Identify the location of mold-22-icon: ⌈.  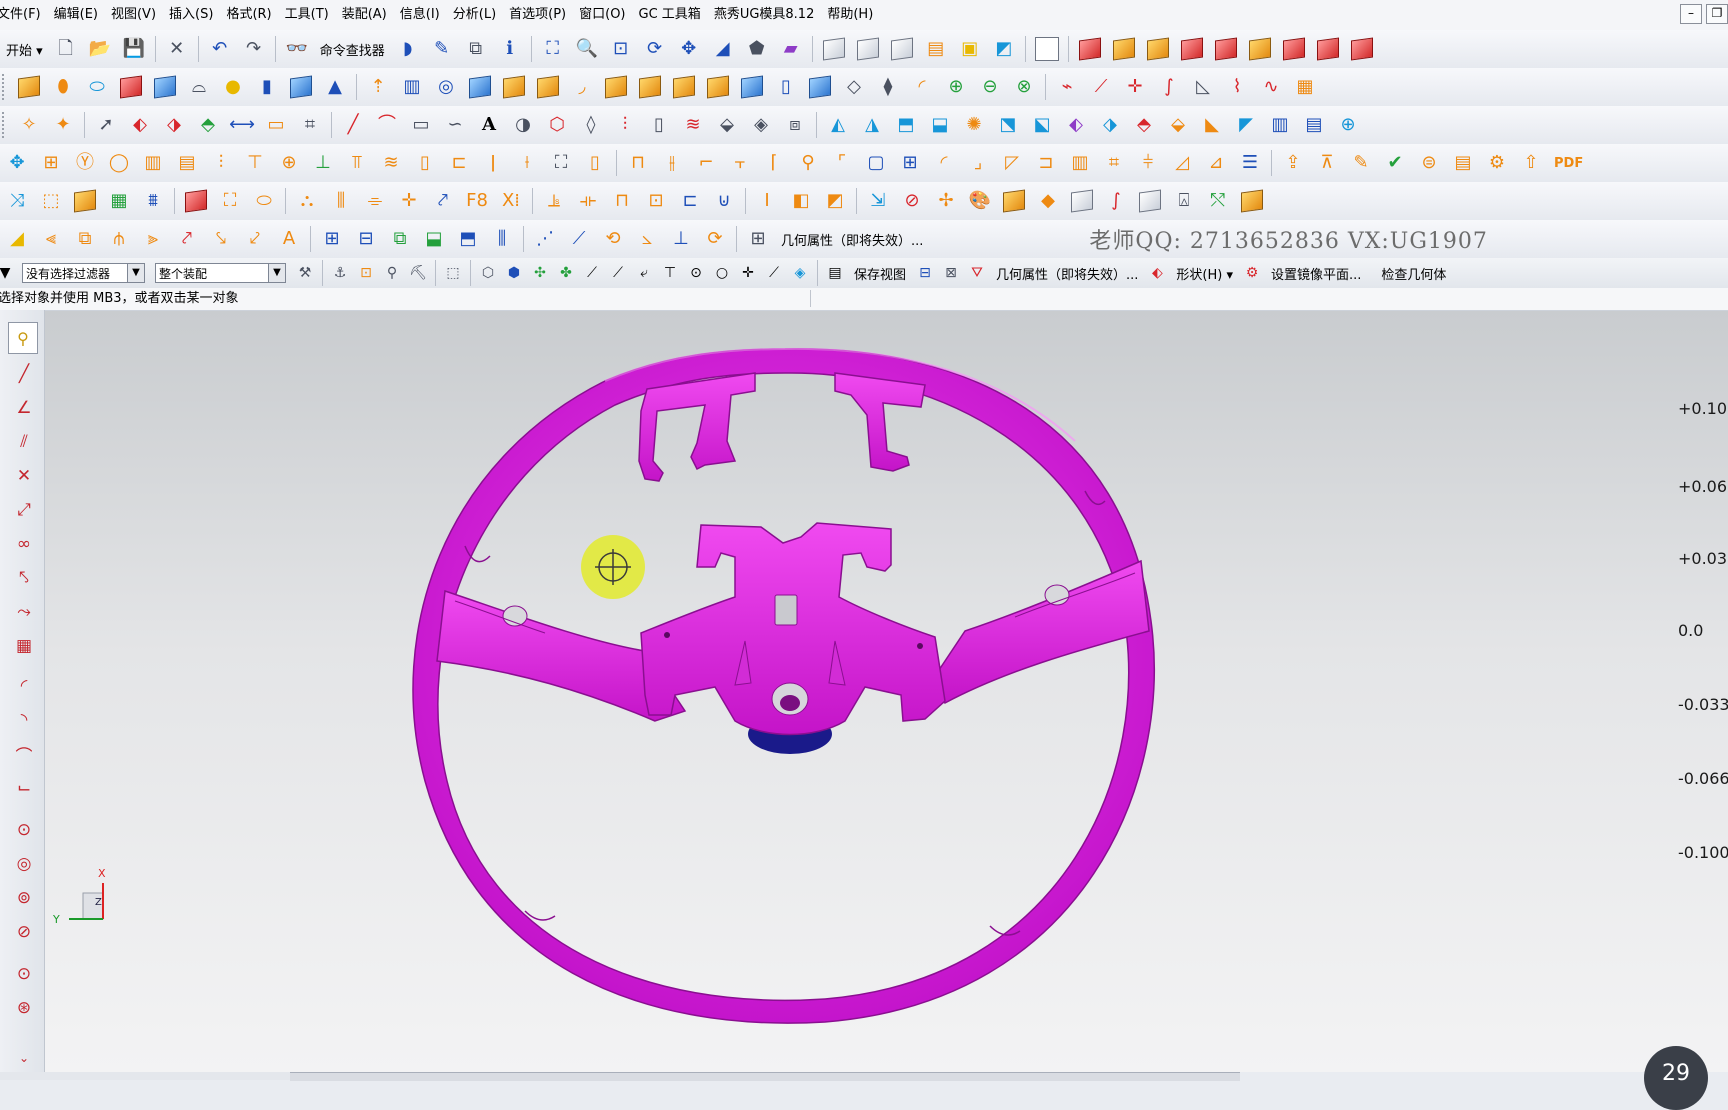
(774, 163).